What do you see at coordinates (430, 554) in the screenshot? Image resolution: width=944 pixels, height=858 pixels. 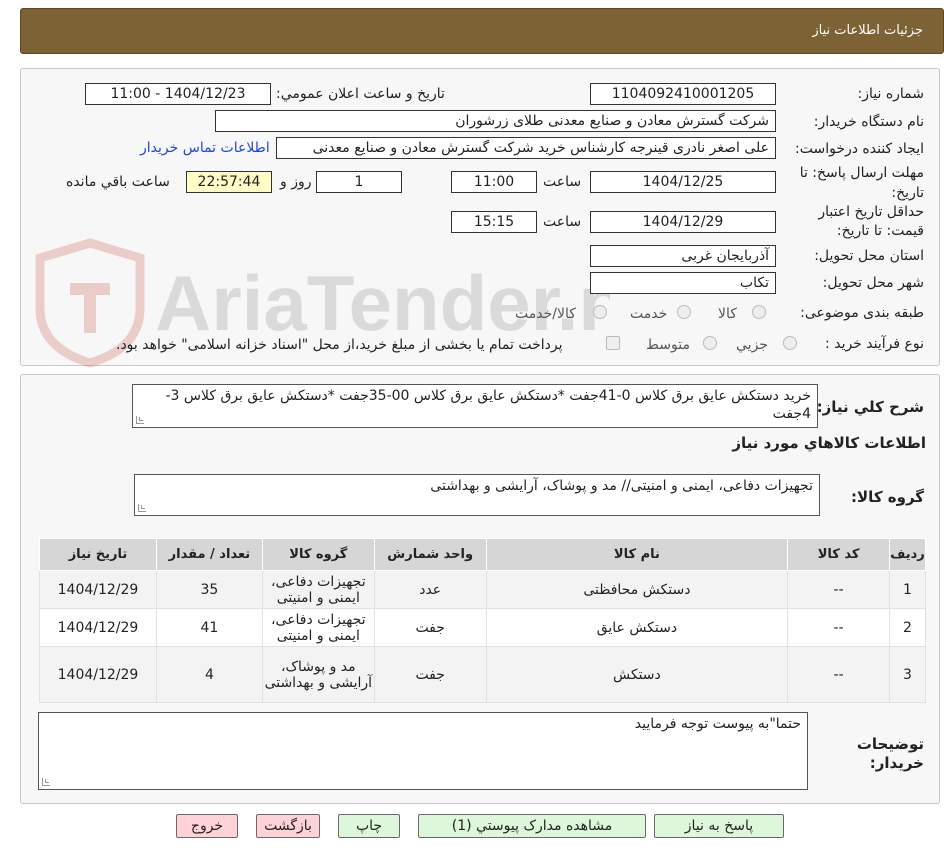 I see `col-unit: واحد شمارش` at bounding box center [430, 554].